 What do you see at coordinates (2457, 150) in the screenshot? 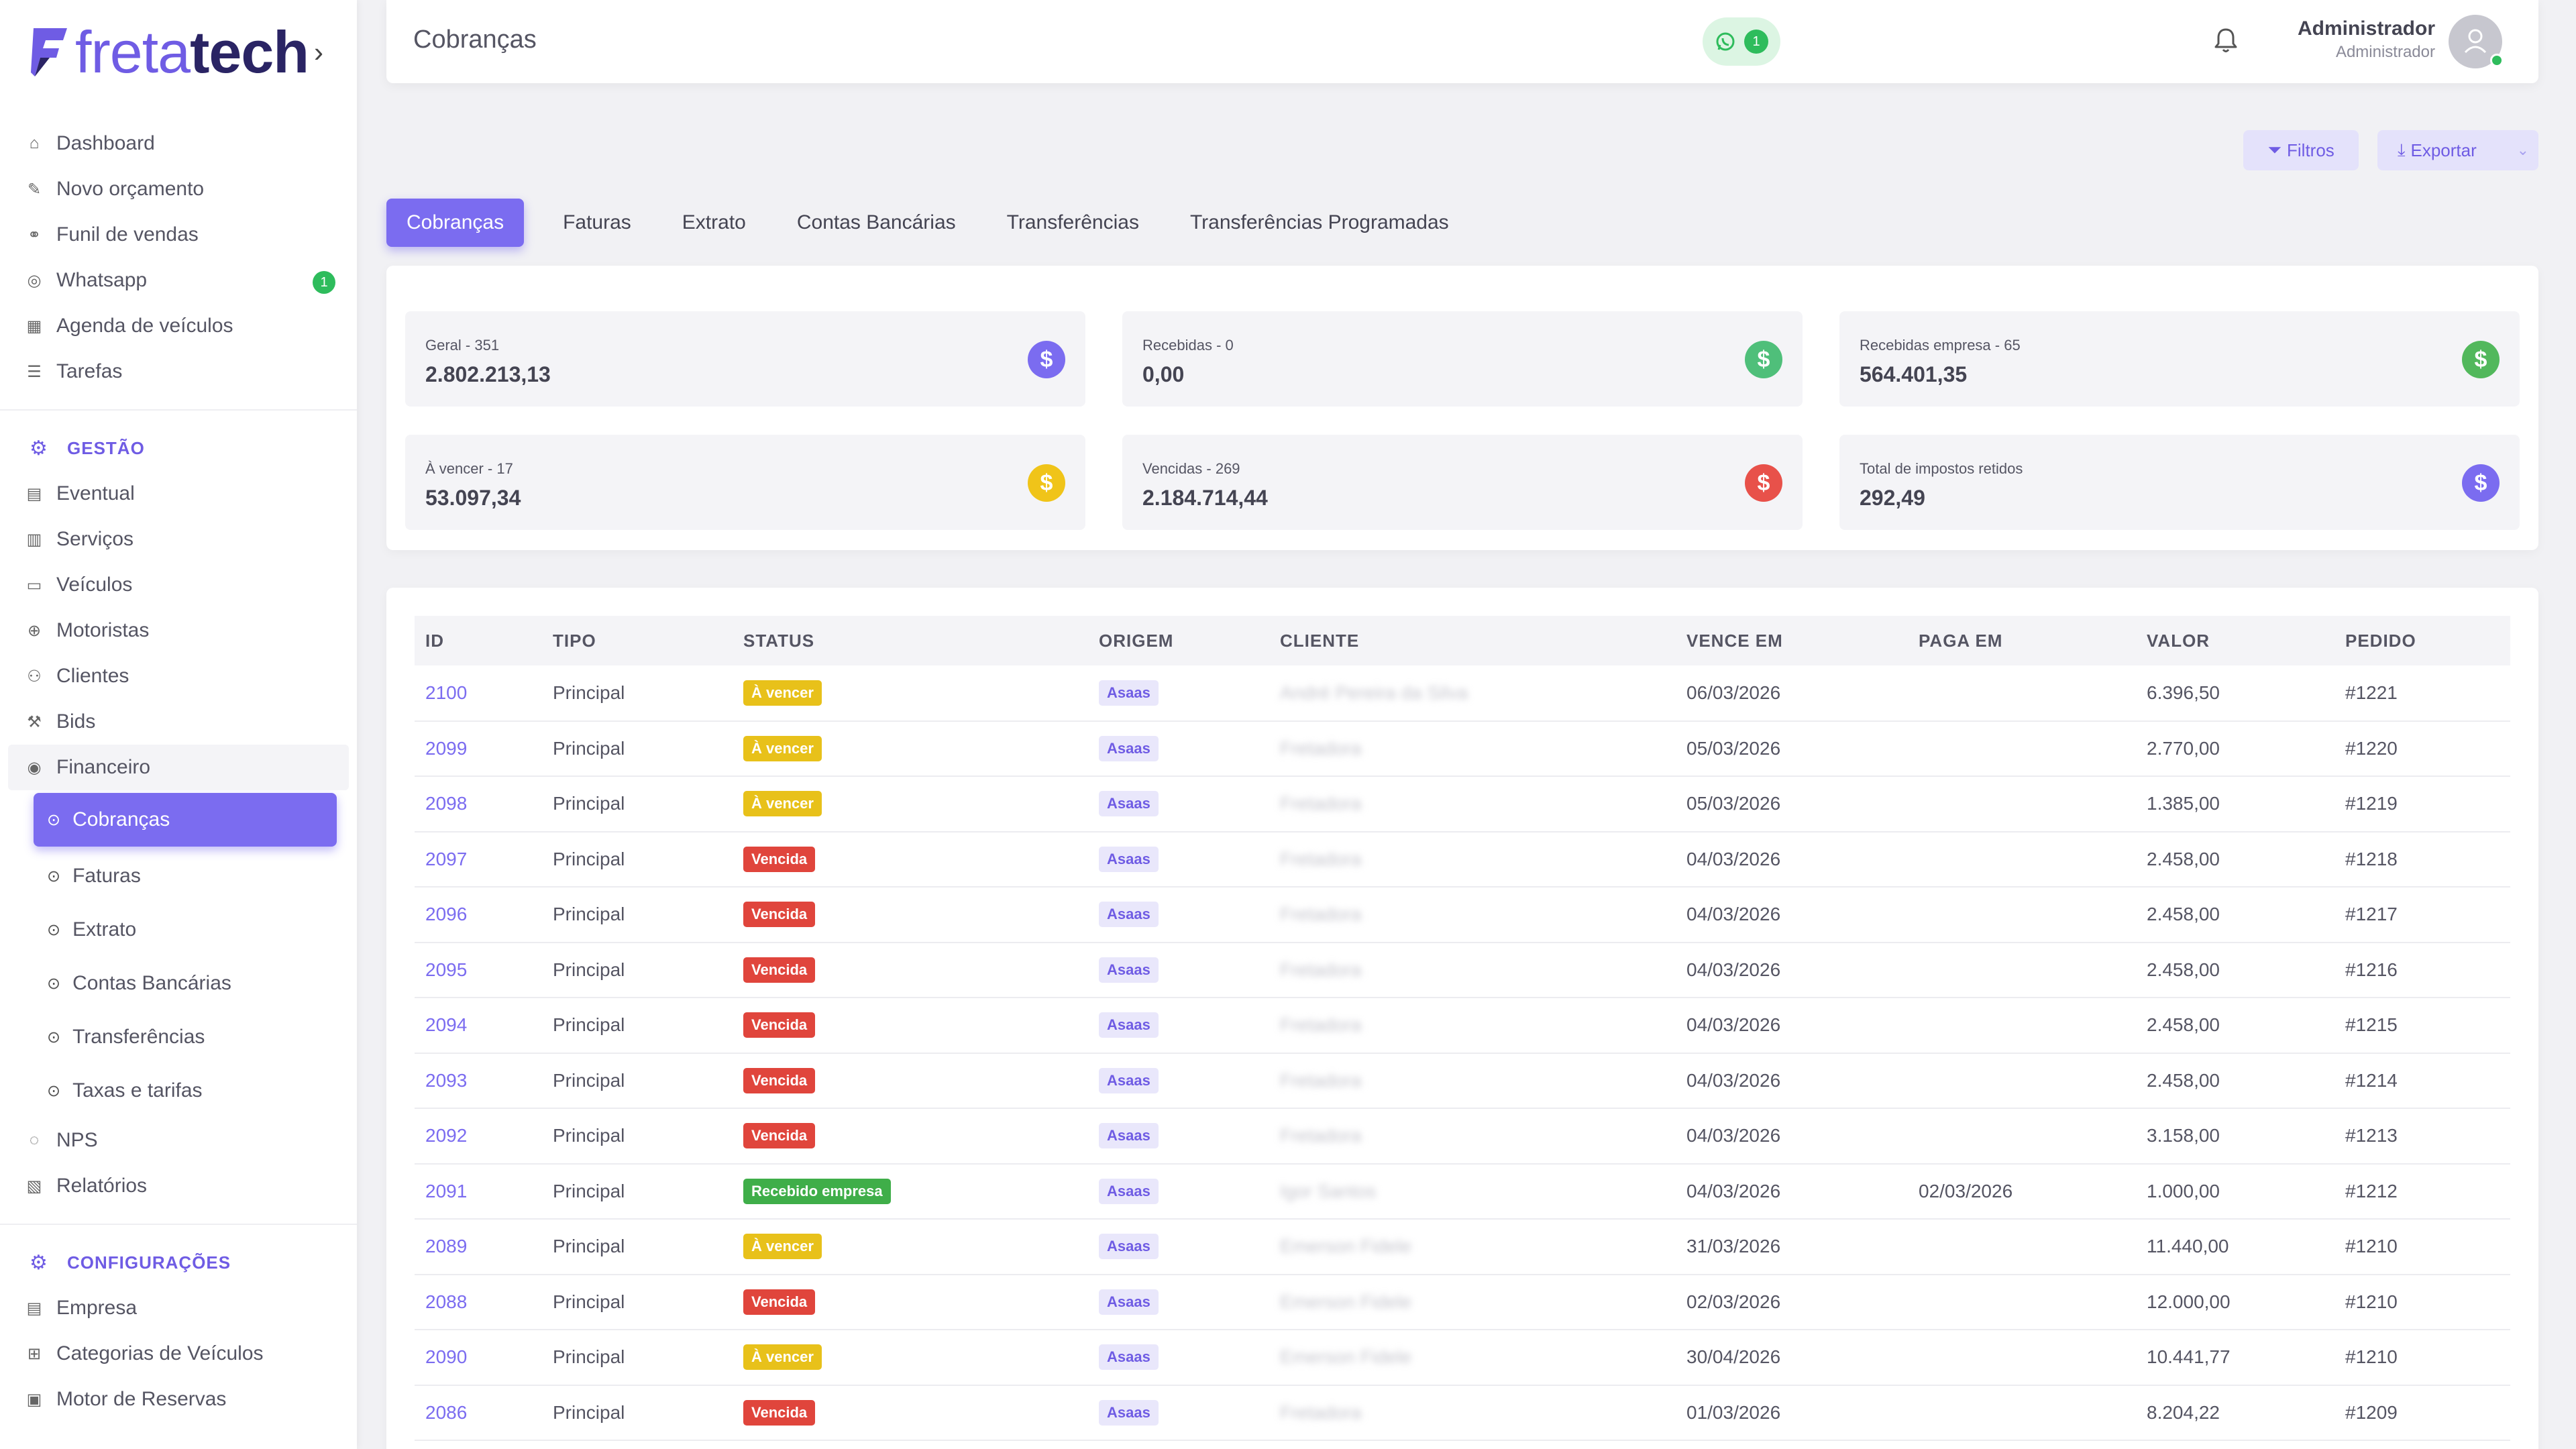
I see `export-button: ⤓ Exportar ⌄` at bounding box center [2457, 150].